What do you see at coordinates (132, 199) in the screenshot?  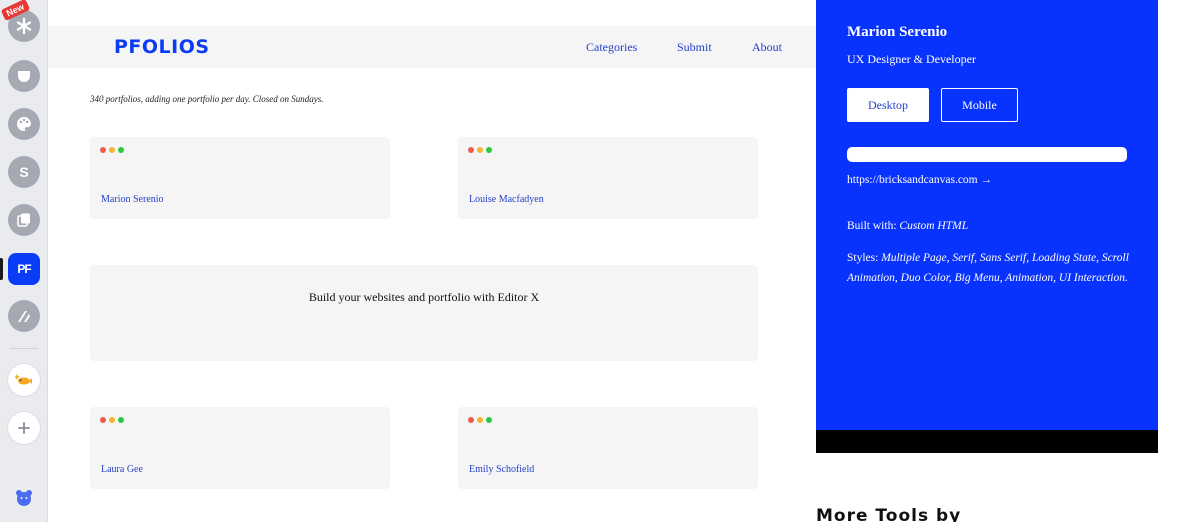 I see `portfolio-name: Marion Serenio` at bounding box center [132, 199].